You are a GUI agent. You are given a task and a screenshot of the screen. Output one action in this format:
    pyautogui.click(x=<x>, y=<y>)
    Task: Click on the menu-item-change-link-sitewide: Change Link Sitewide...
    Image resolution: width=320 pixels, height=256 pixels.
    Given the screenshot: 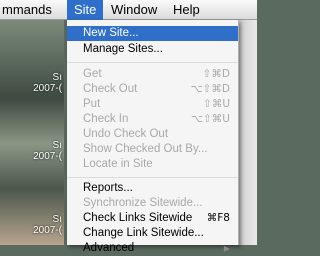 What is the action you would take?
    pyautogui.click(x=152, y=233)
    